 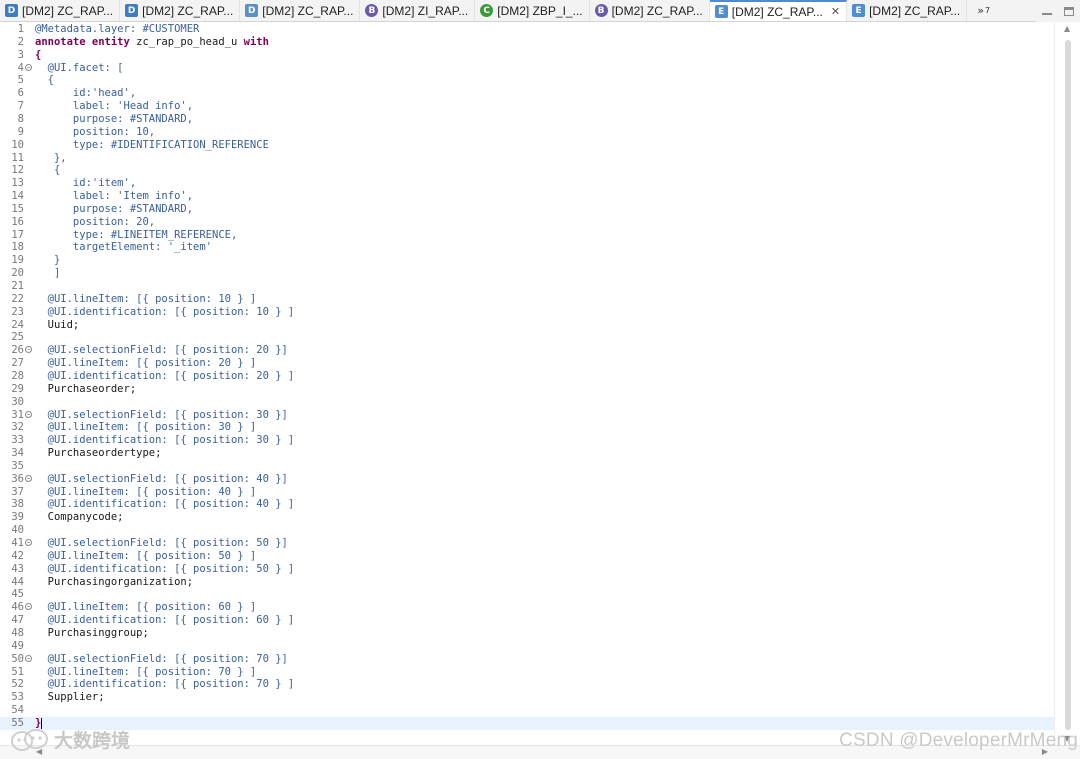 What do you see at coordinates (146, 427) in the screenshot?
I see `code-text: @UI.lineItem: [{ position: 30 } ]` at bounding box center [146, 427].